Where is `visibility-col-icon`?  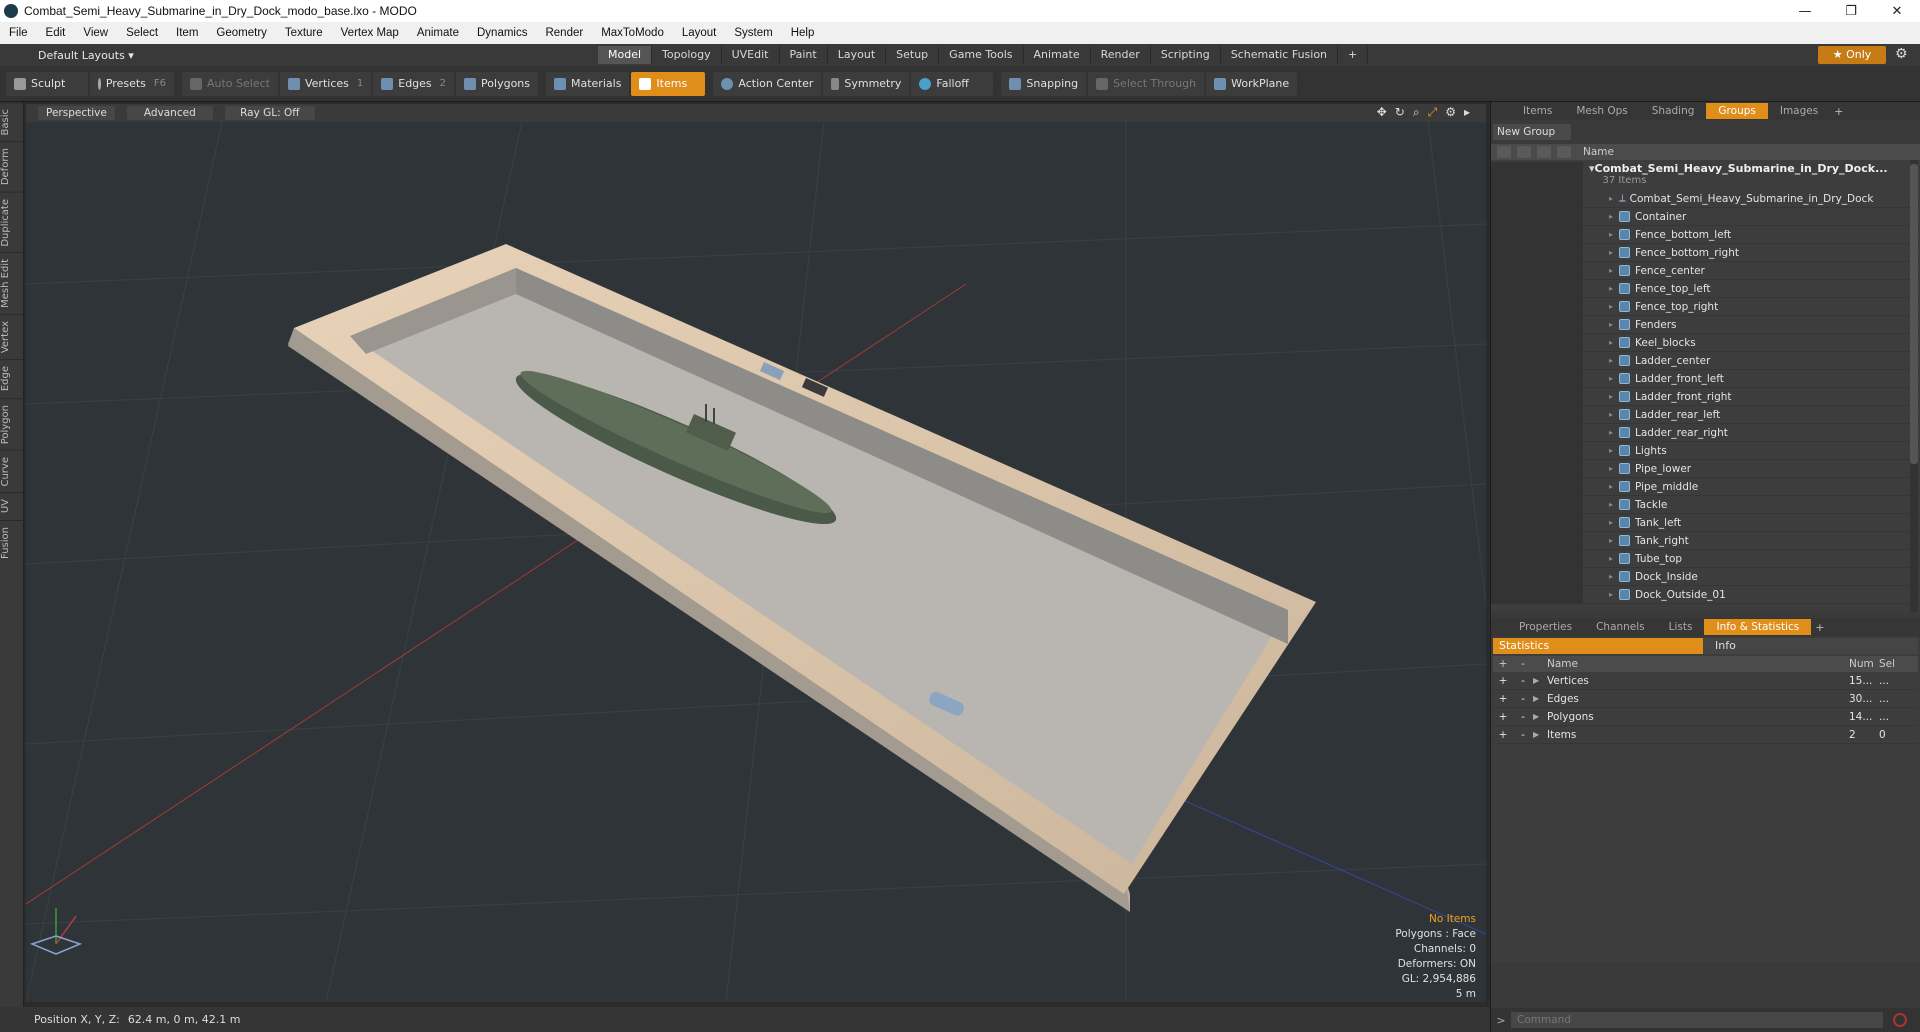
visibility-col-icon is located at coordinates (1504, 152).